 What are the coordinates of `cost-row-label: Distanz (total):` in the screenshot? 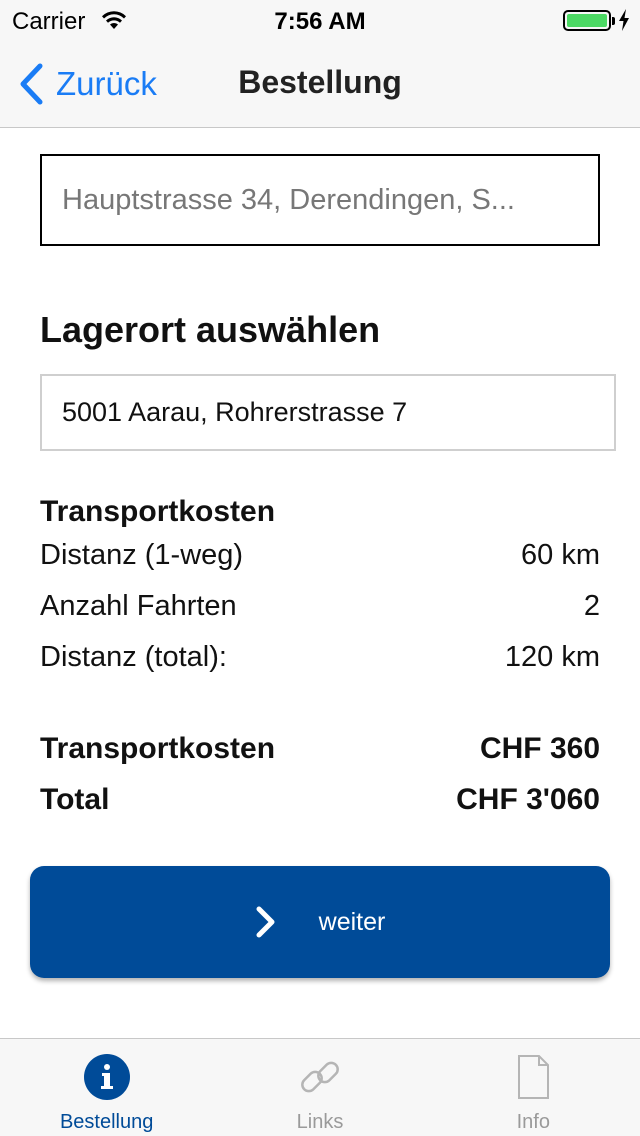 It's located at (133, 657).